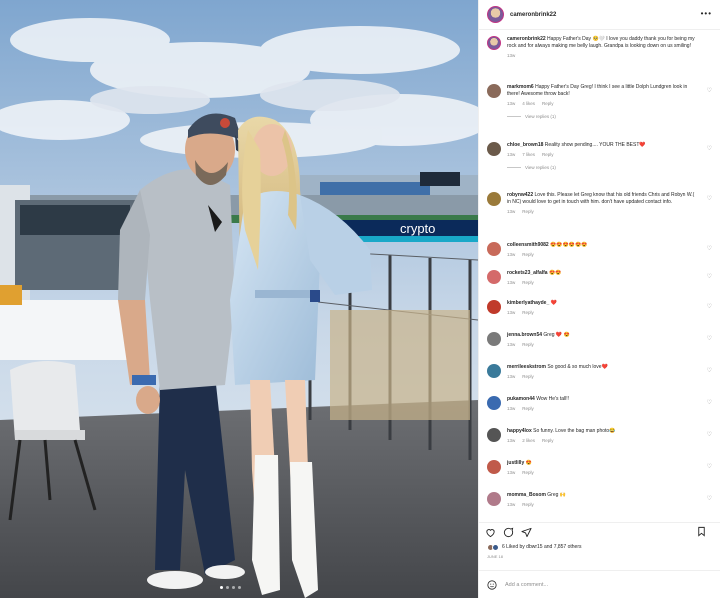  What do you see at coordinates (528, 440) in the screenshot?
I see `comment-likes: 2 likes` at bounding box center [528, 440].